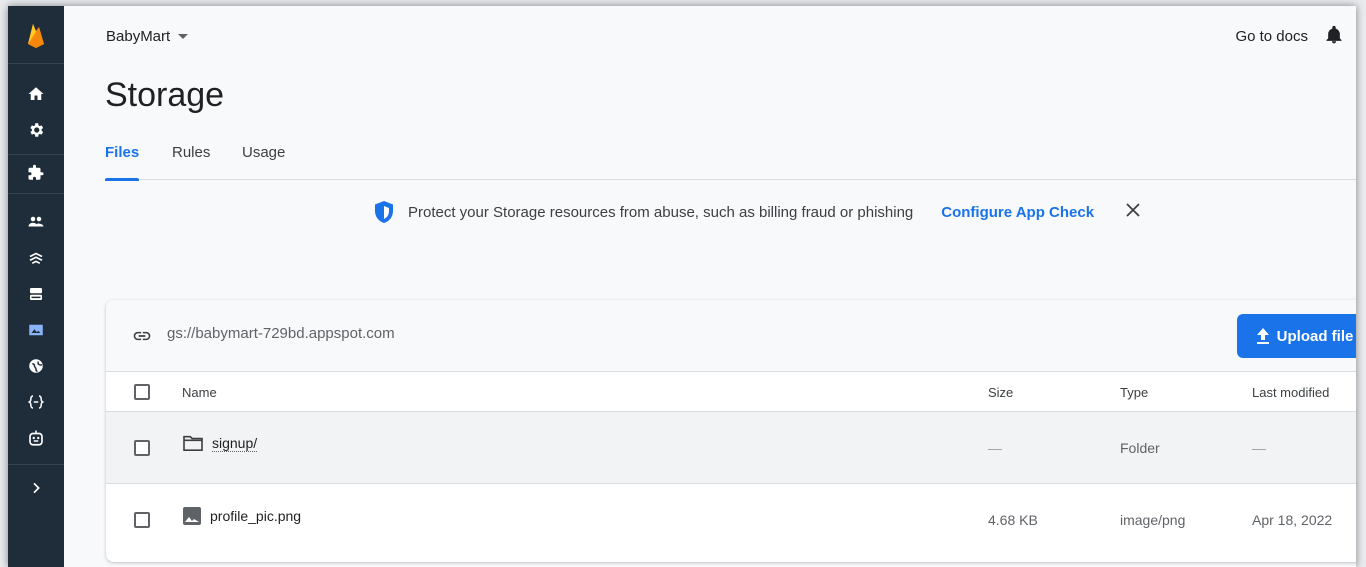 This screenshot has width=1366, height=567. I want to click on home-icon, so click(36, 93).